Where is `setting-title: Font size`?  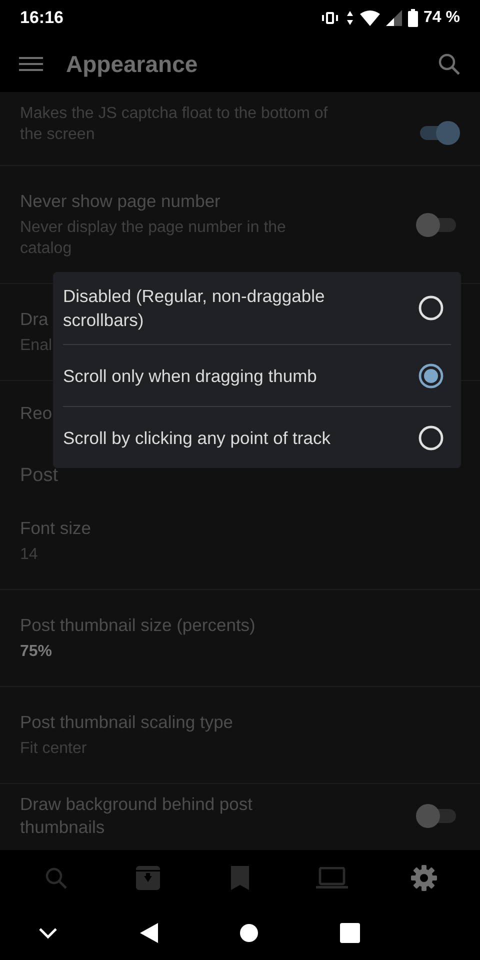
setting-title: Font size is located at coordinates (55, 528).